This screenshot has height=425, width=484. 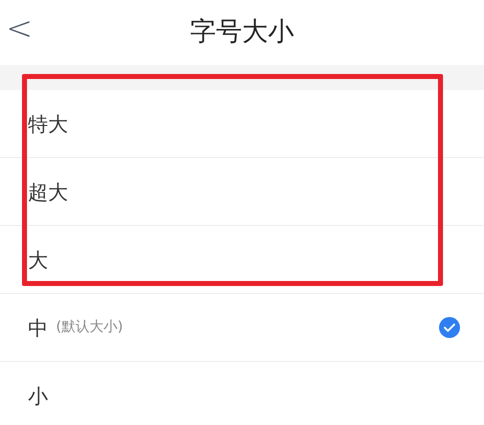 I want to click on option-note: (默认大小), so click(x=89, y=327).